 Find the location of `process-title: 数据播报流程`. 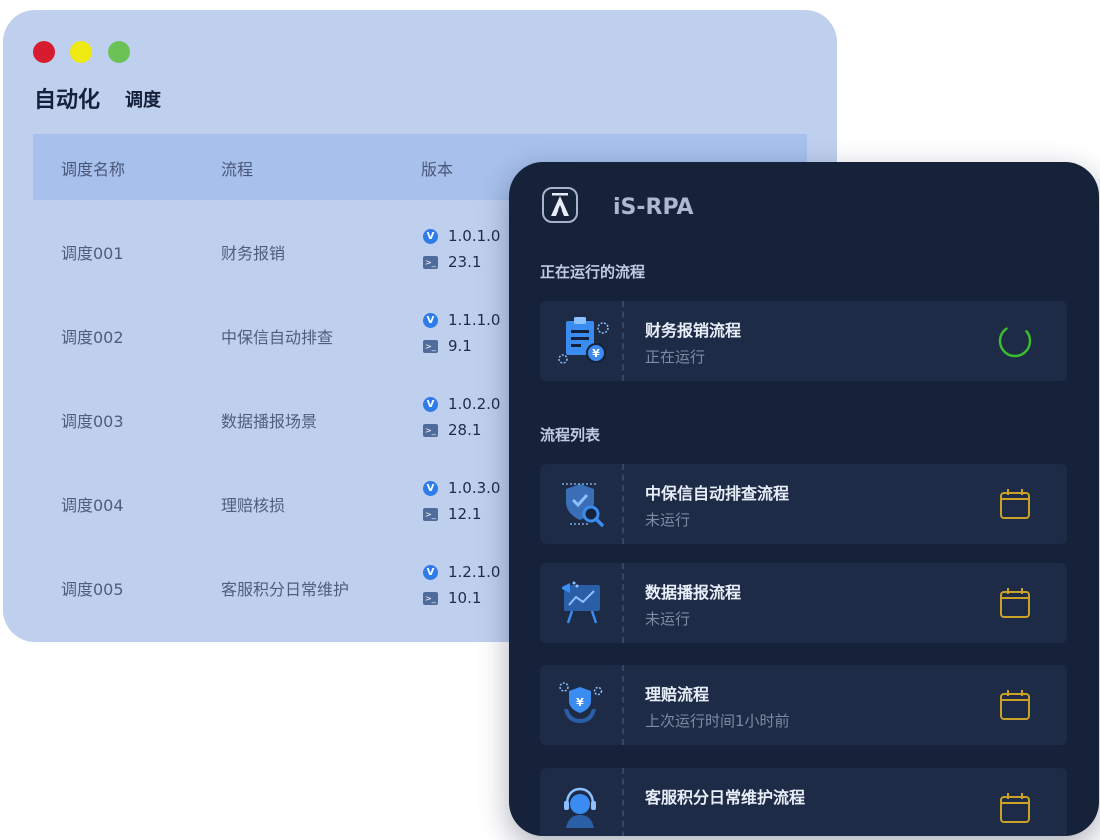

process-title: 数据播报流程 is located at coordinates (693, 592).